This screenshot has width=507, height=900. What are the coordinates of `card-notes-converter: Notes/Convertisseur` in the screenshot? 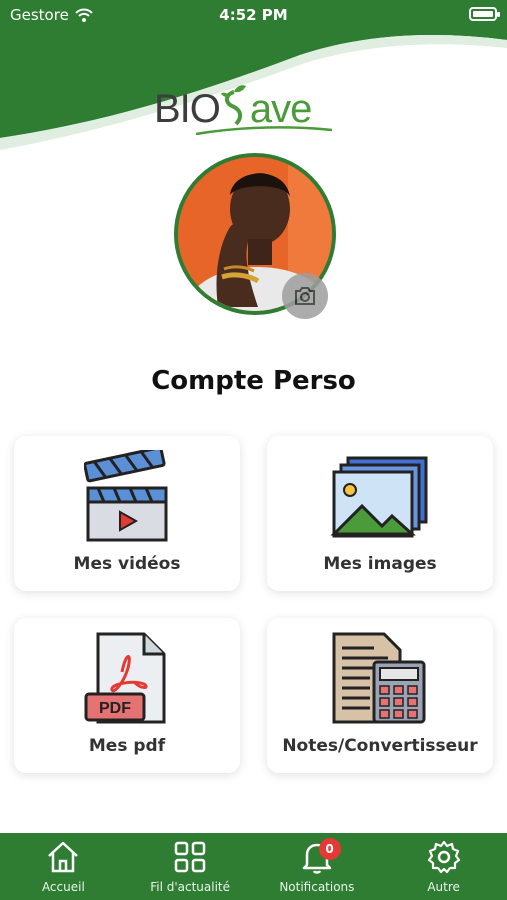 It's located at (380, 695).